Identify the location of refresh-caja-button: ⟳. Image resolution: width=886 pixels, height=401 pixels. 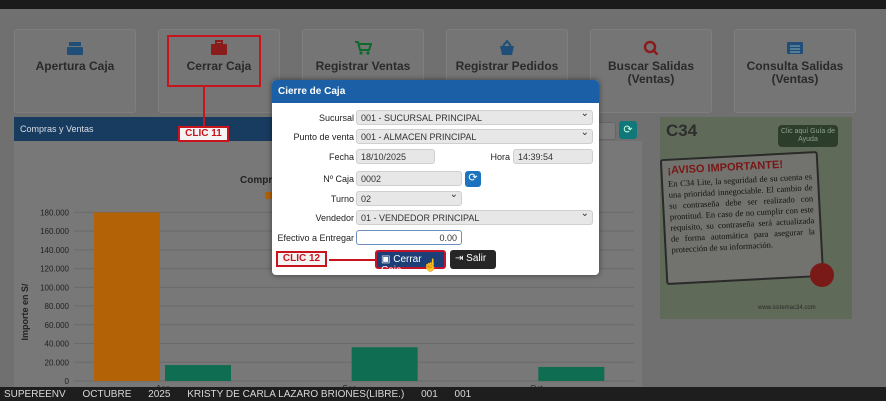
(473, 179).